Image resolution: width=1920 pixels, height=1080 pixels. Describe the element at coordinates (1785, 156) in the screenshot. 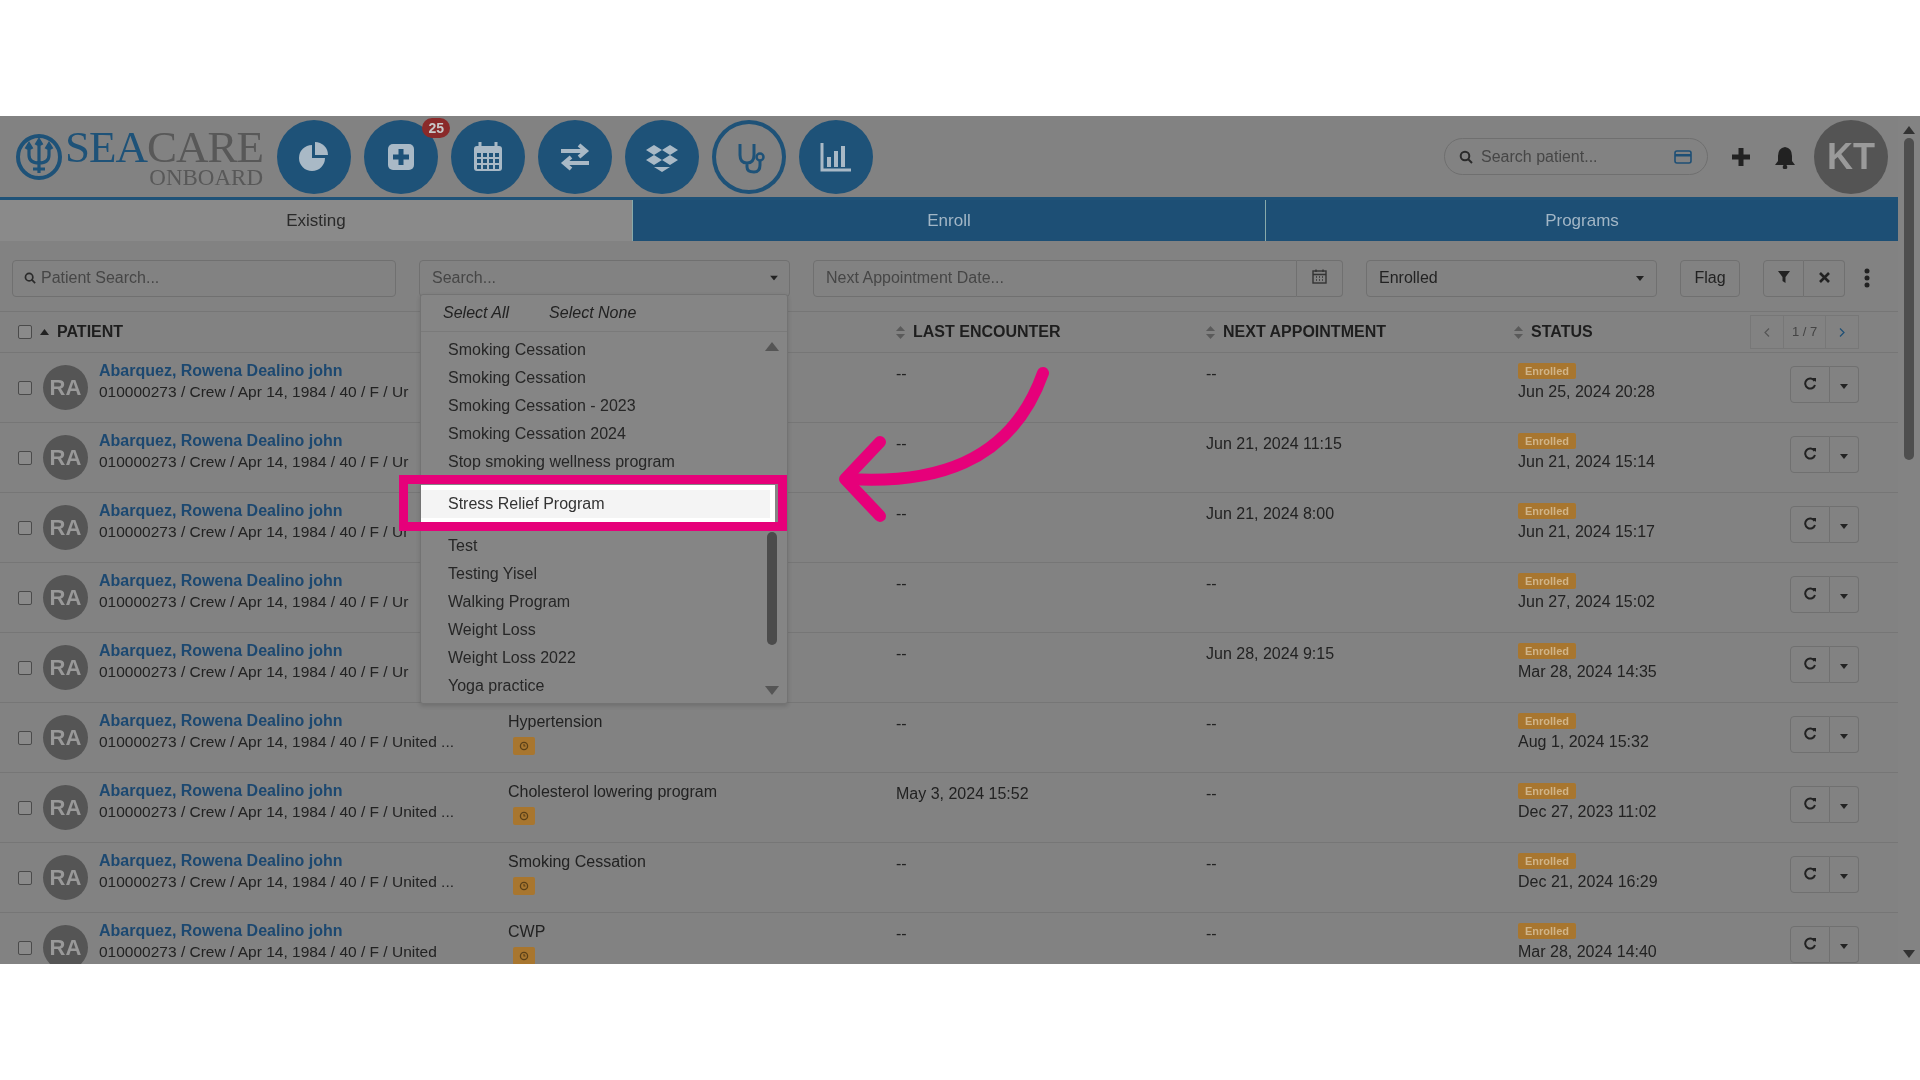

I see `bell-icon` at that location.